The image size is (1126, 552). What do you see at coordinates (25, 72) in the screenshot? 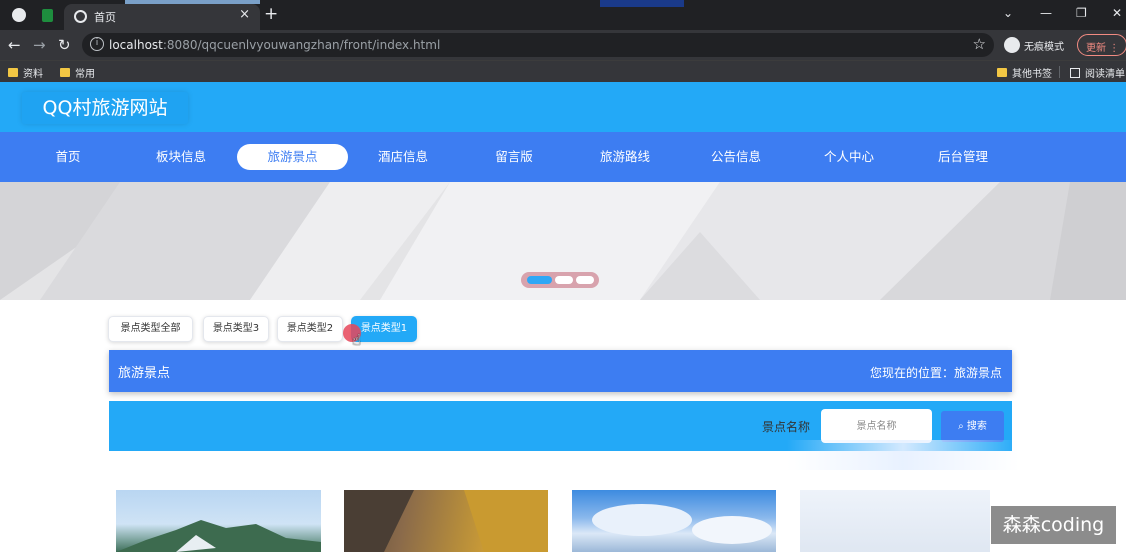
I see `bookmark-folder-ziliao: 资料` at bounding box center [25, 72].